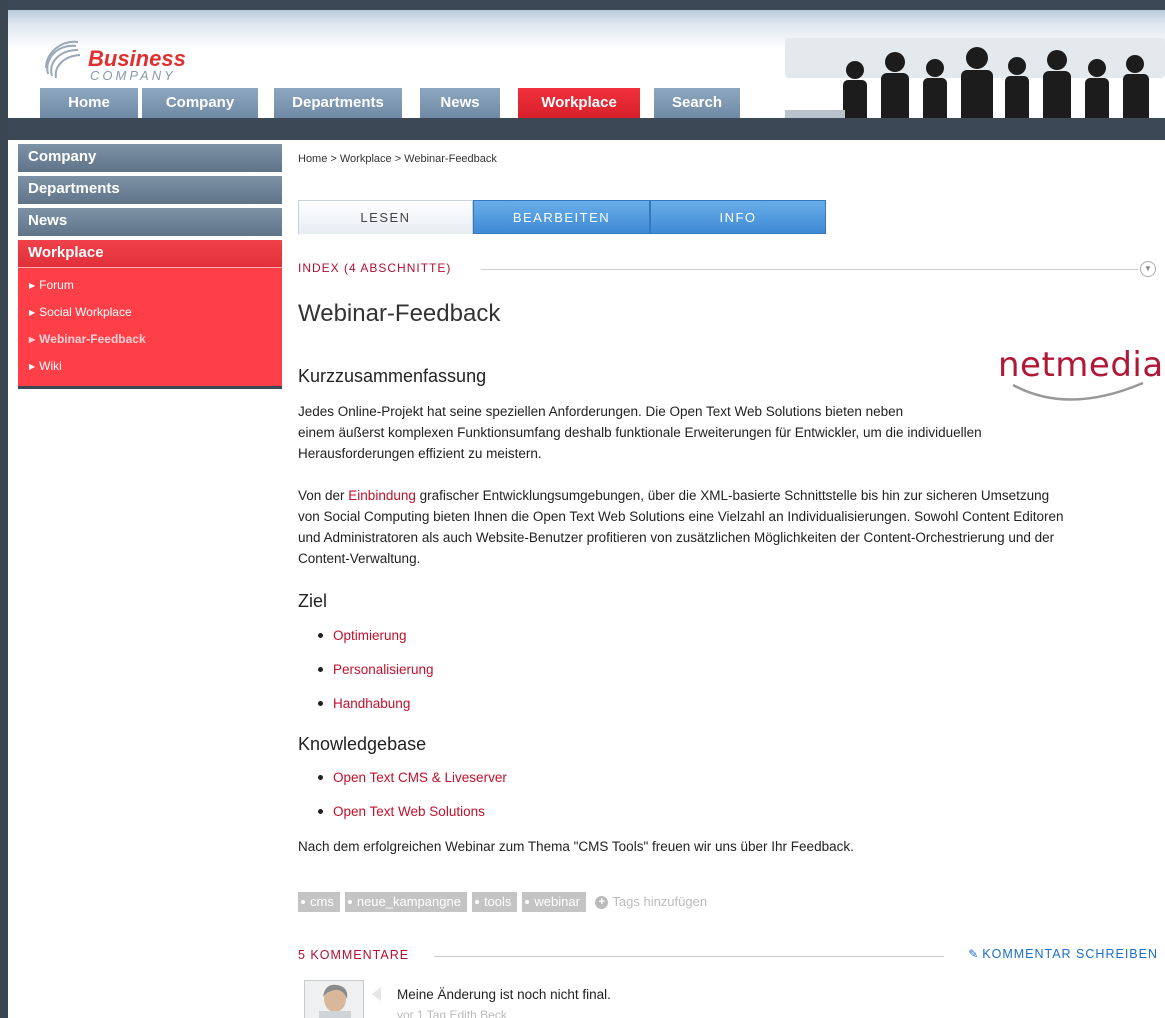  What do you see at coordinates (374, 268) in the screenshot?
I see `index-toggle-label: INDEX (4 ABSCHNITTE)` at bounding box center [374, 268].